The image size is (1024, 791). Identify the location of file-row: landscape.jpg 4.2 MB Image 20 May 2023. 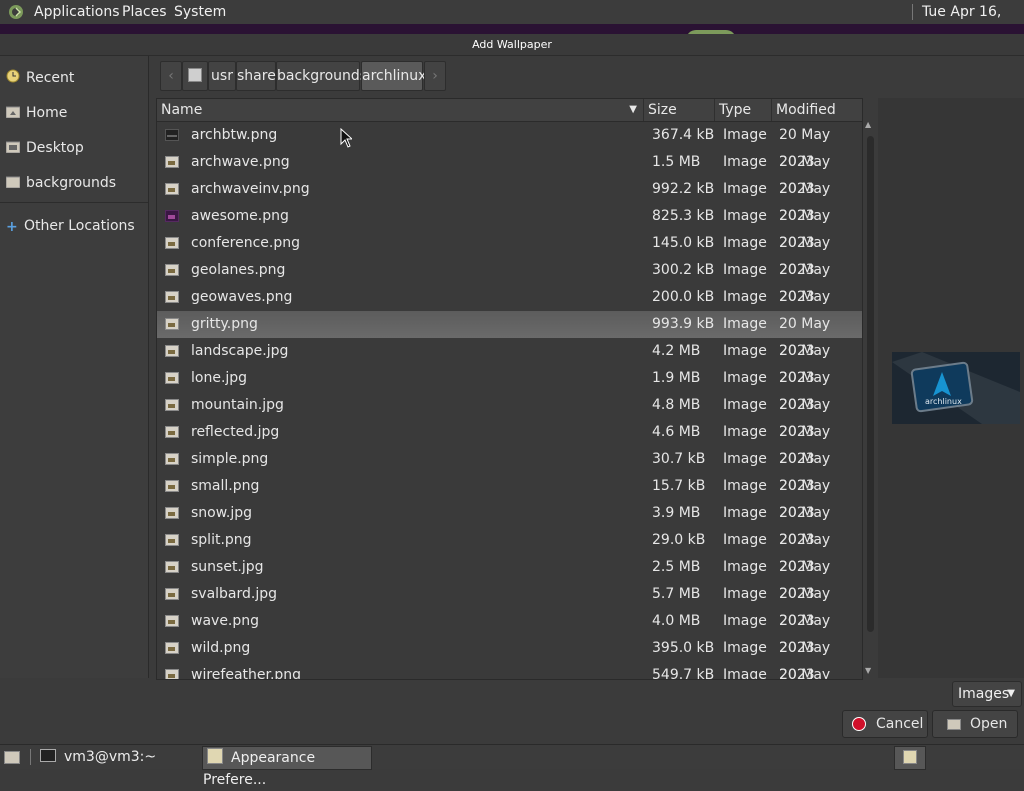
(509, 362).